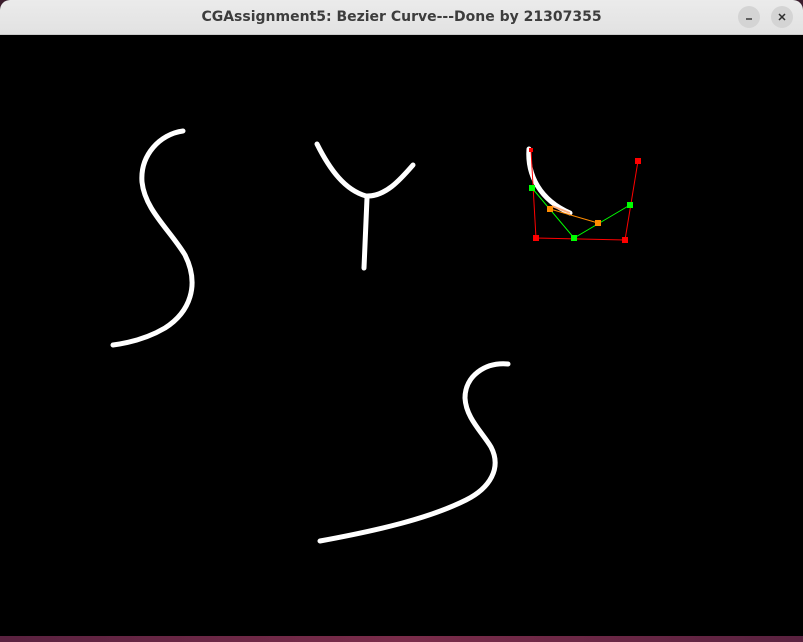 The image size is (803, 642). I want to click on stroke-s-bottom, so click(414, 452).